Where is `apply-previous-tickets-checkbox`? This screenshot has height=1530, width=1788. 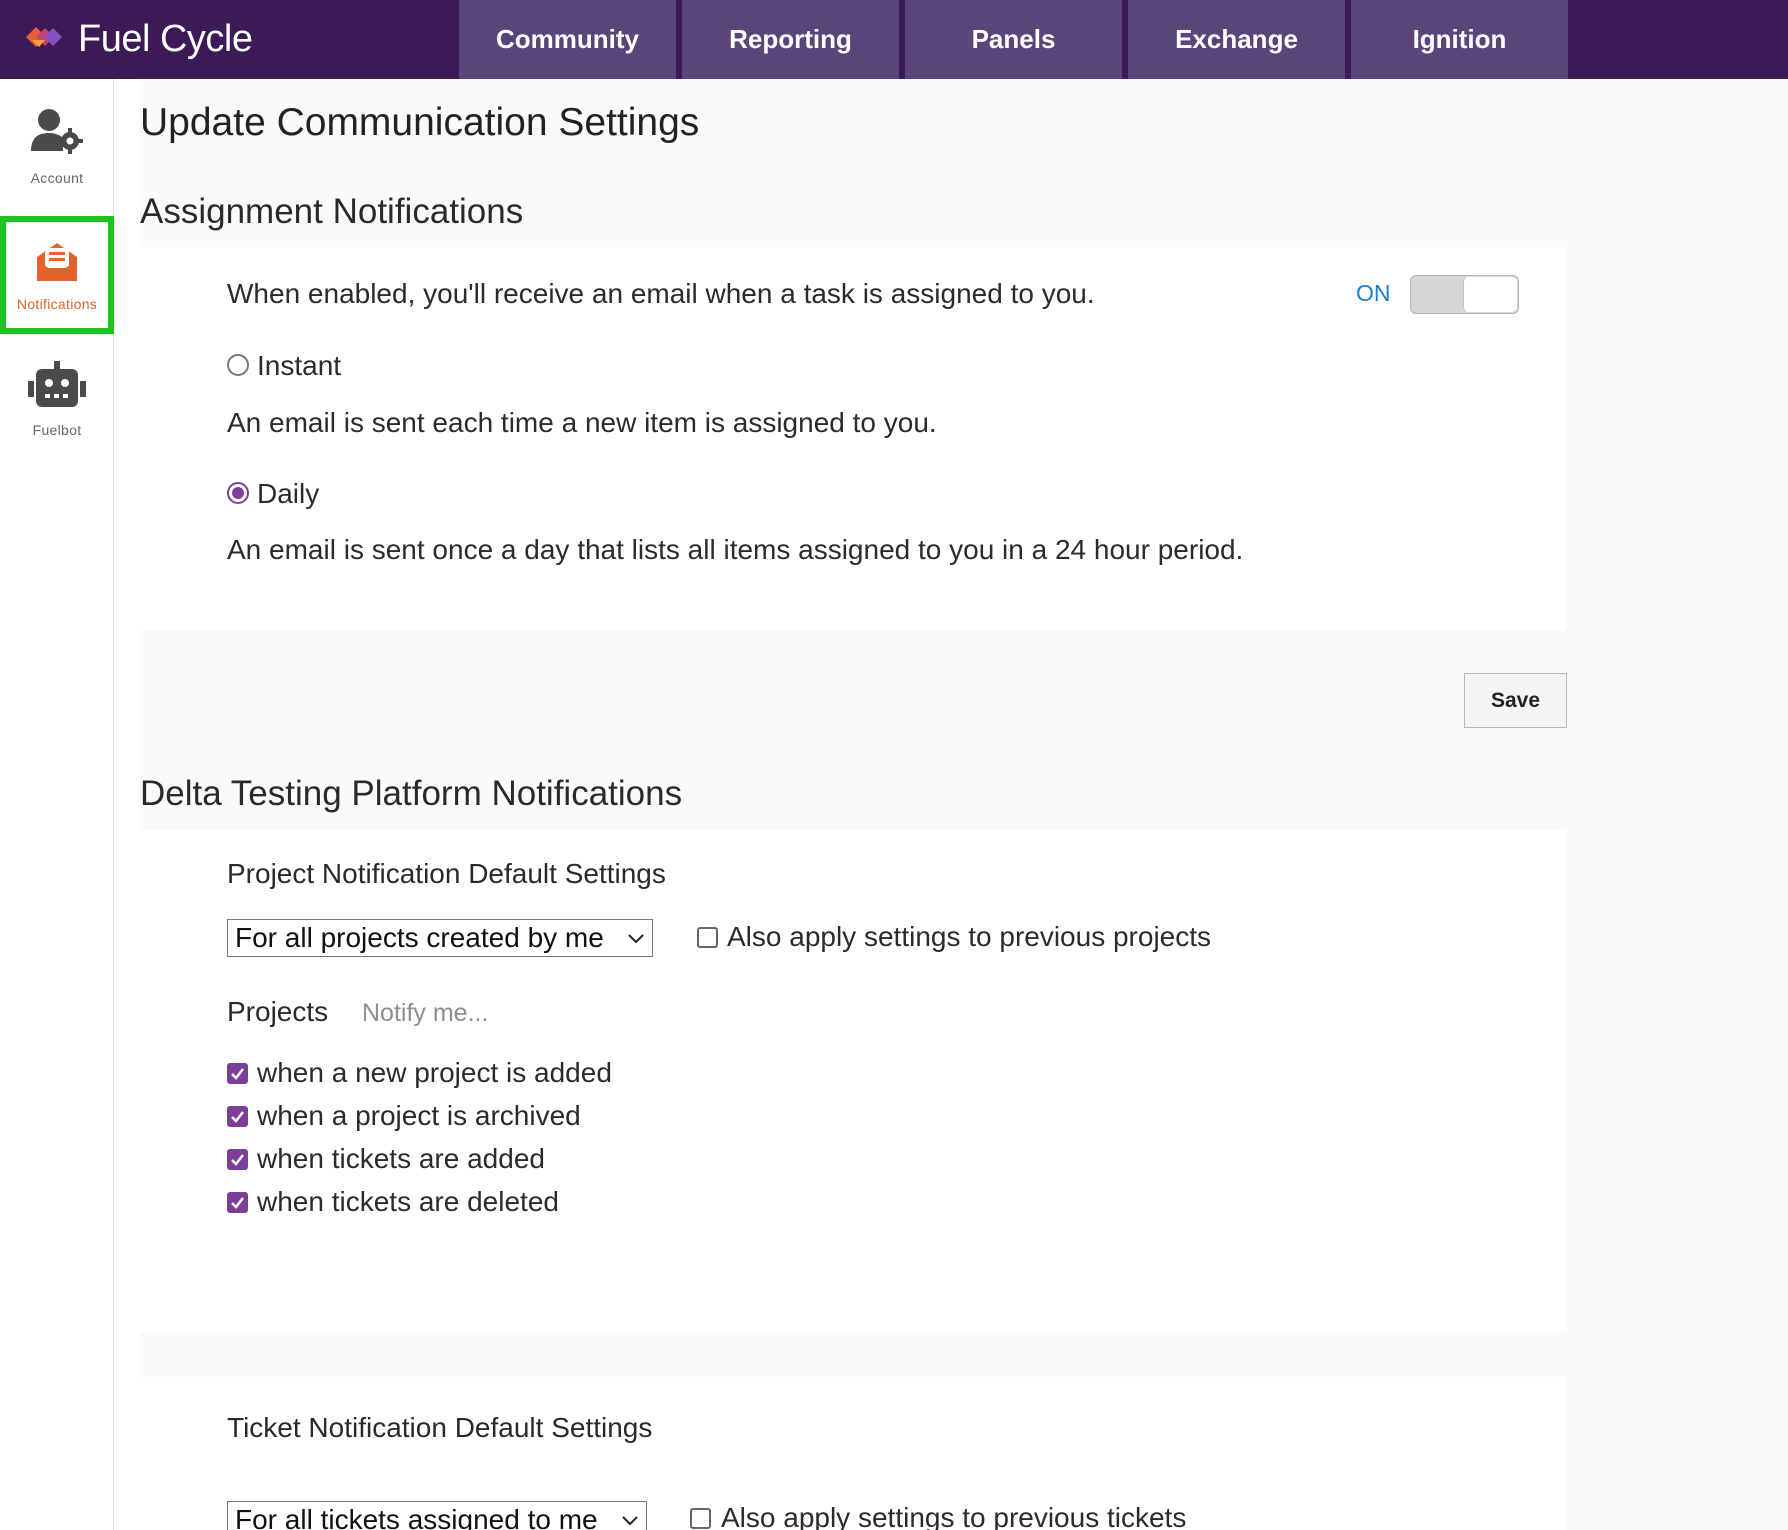
apply-previous-tickets-checkbox is located at coordinates (700, 1518).